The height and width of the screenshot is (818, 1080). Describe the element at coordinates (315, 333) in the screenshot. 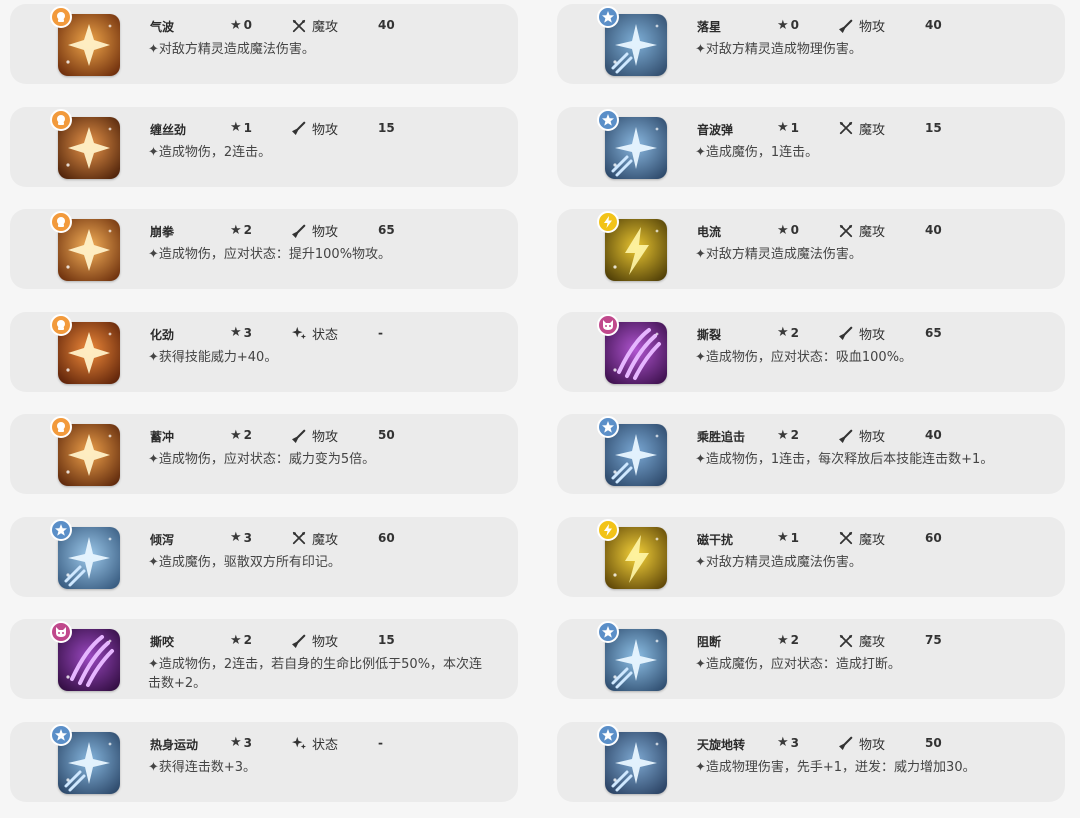

I see `skill-type: 状态` at that location.